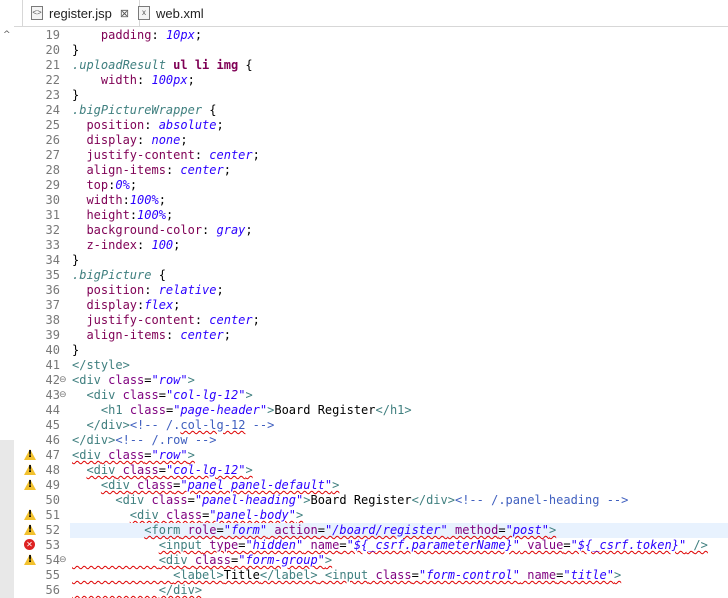 Image resolution: width=728 pixels, height=598 pixels. What do you see at coordinates (364, 335) in the screenshot?
I see `code-line: 39 align-items: center;` at bounding box center [364, 335].